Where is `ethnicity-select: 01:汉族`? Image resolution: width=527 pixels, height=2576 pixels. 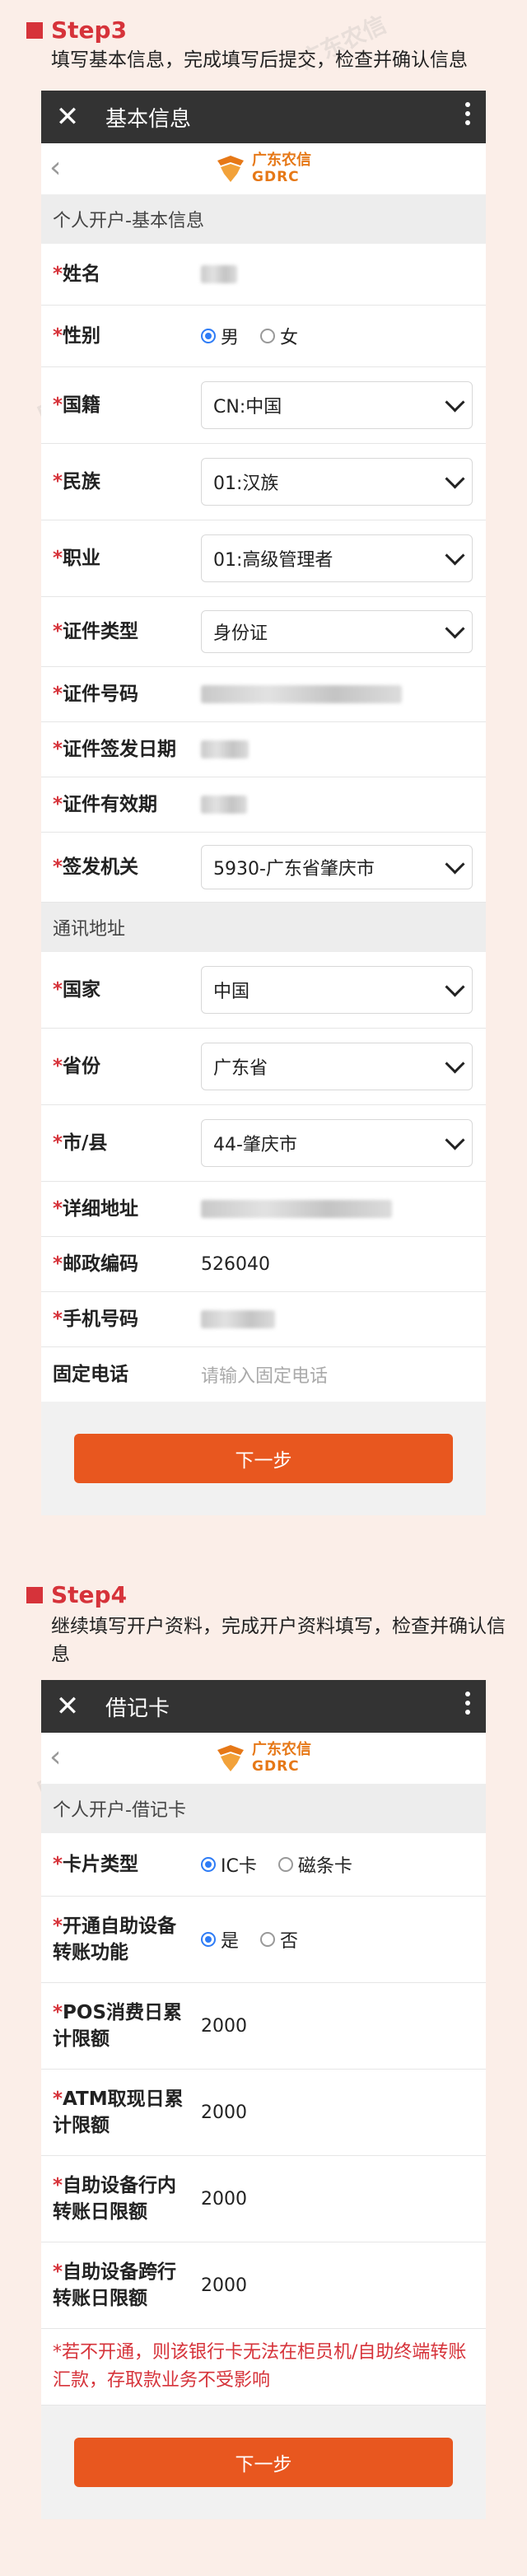 ethnicity-select: 01:汉族 is located at coordinates (337, 482).